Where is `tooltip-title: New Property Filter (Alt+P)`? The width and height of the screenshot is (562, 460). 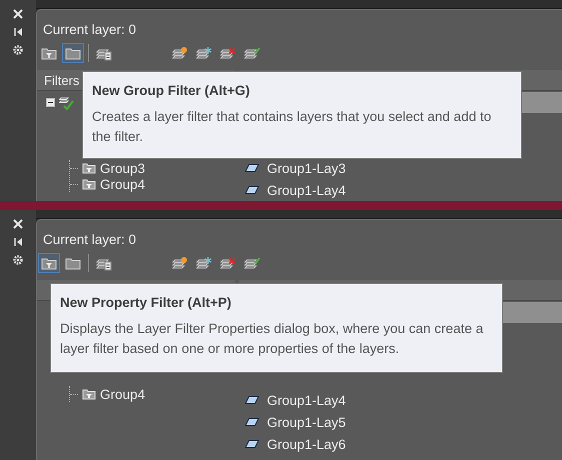
tooltip-title: New Property Filter (Alt+P) is located at coordinates (146, 302).